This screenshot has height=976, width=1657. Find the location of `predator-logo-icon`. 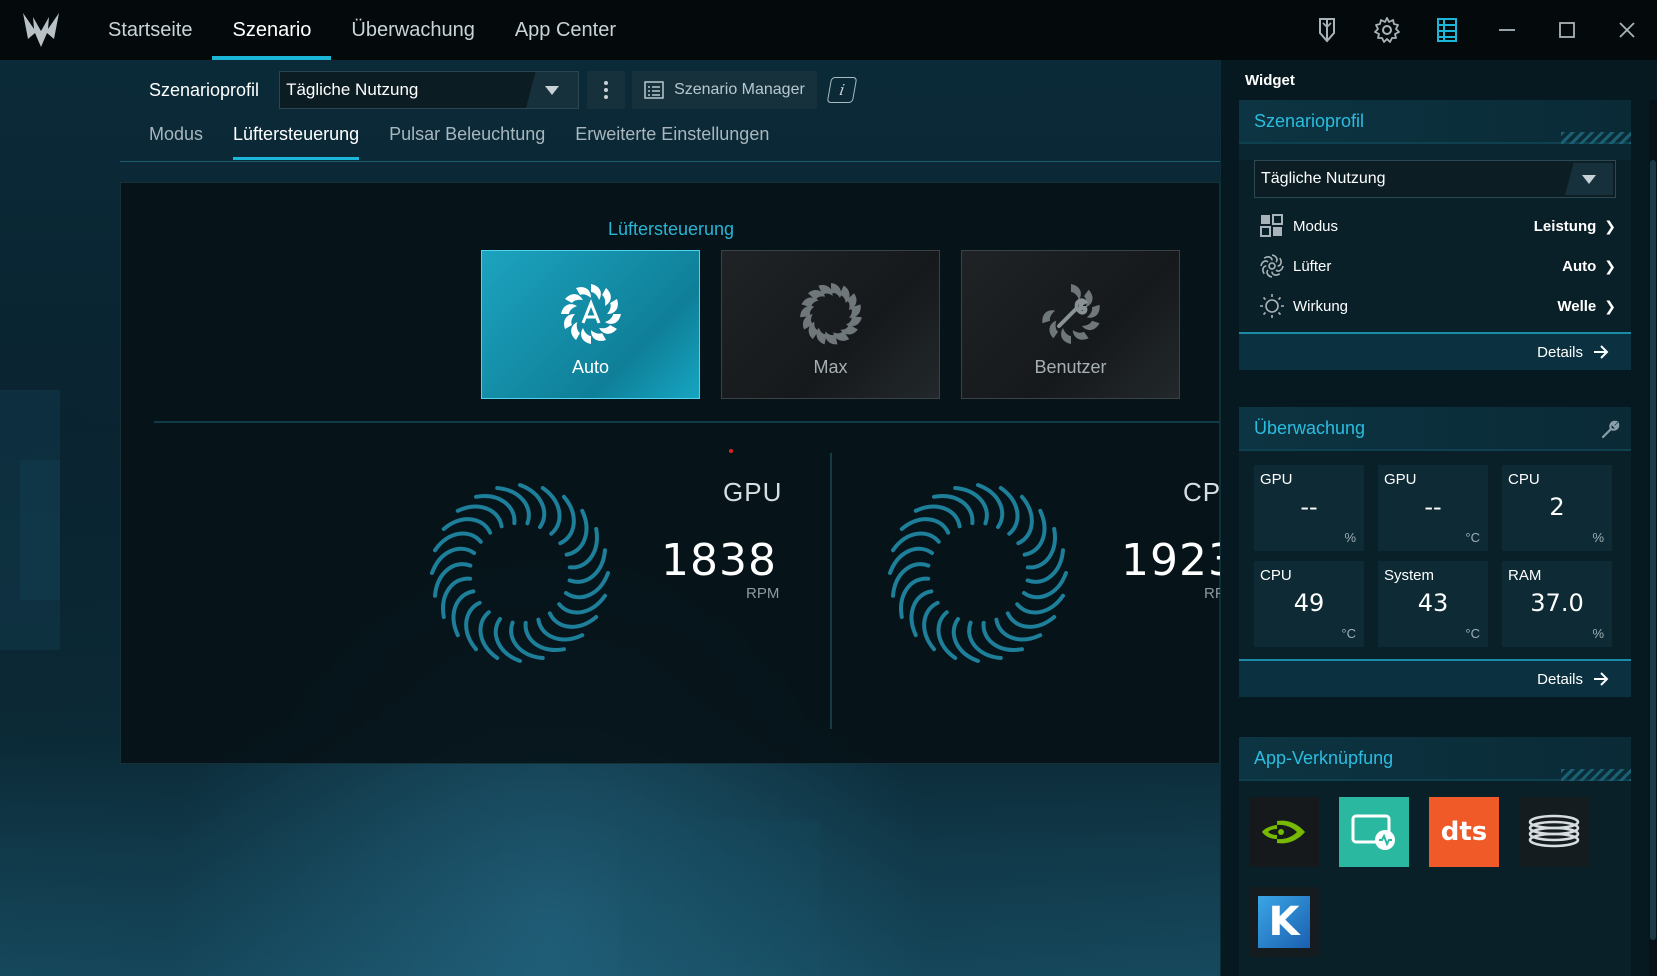

predator-logo-icon is located at coordinates (41, 30).